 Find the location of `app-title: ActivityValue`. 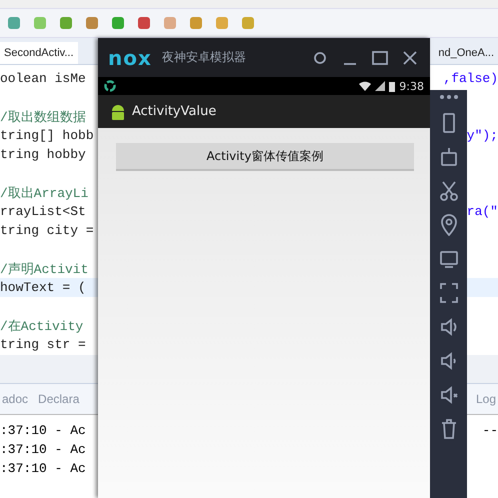

app-title: ActivityValue is located at coordinates (174, 111).